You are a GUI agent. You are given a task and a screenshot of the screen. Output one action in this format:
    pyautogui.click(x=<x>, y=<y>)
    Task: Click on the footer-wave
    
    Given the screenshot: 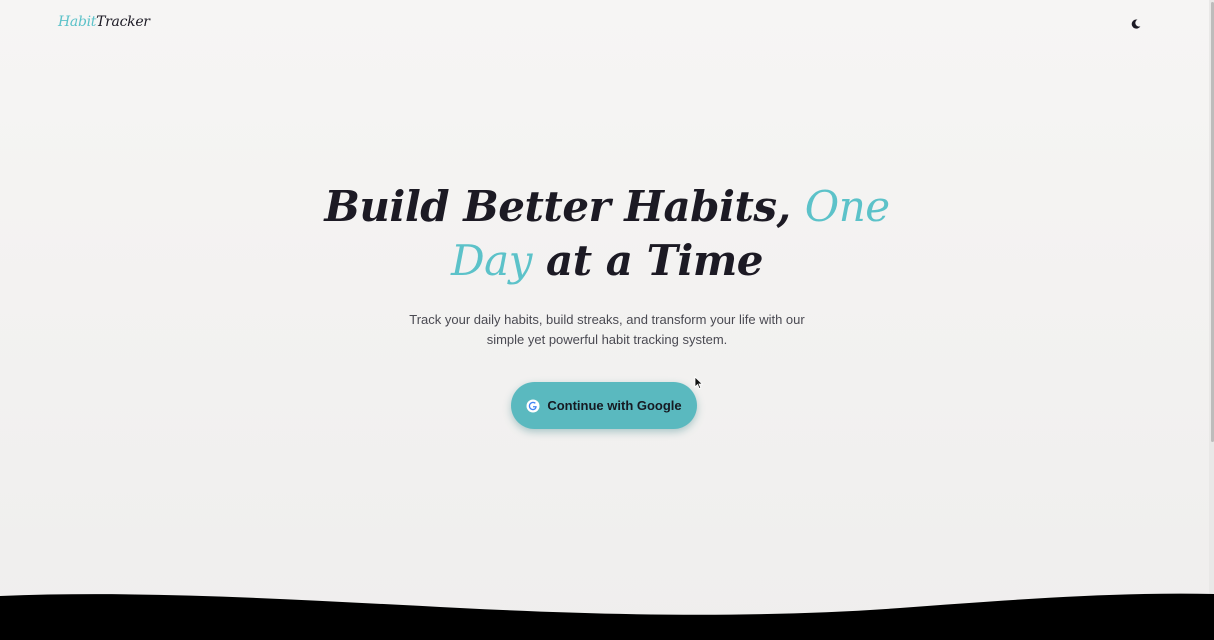 What is the action you would take?
    pyautogui.click(x=607, y=616)
    